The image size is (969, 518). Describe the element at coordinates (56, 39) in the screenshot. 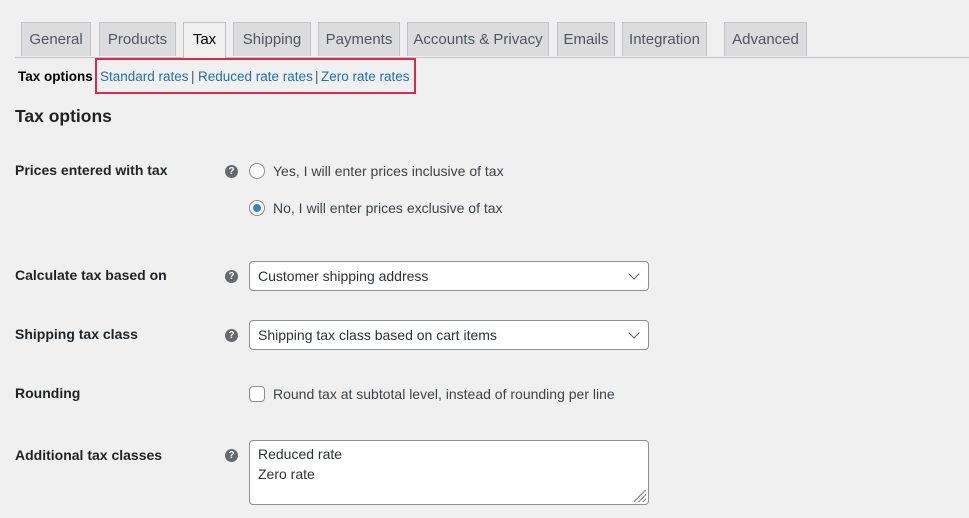

I see `tab-general: General` at that location.